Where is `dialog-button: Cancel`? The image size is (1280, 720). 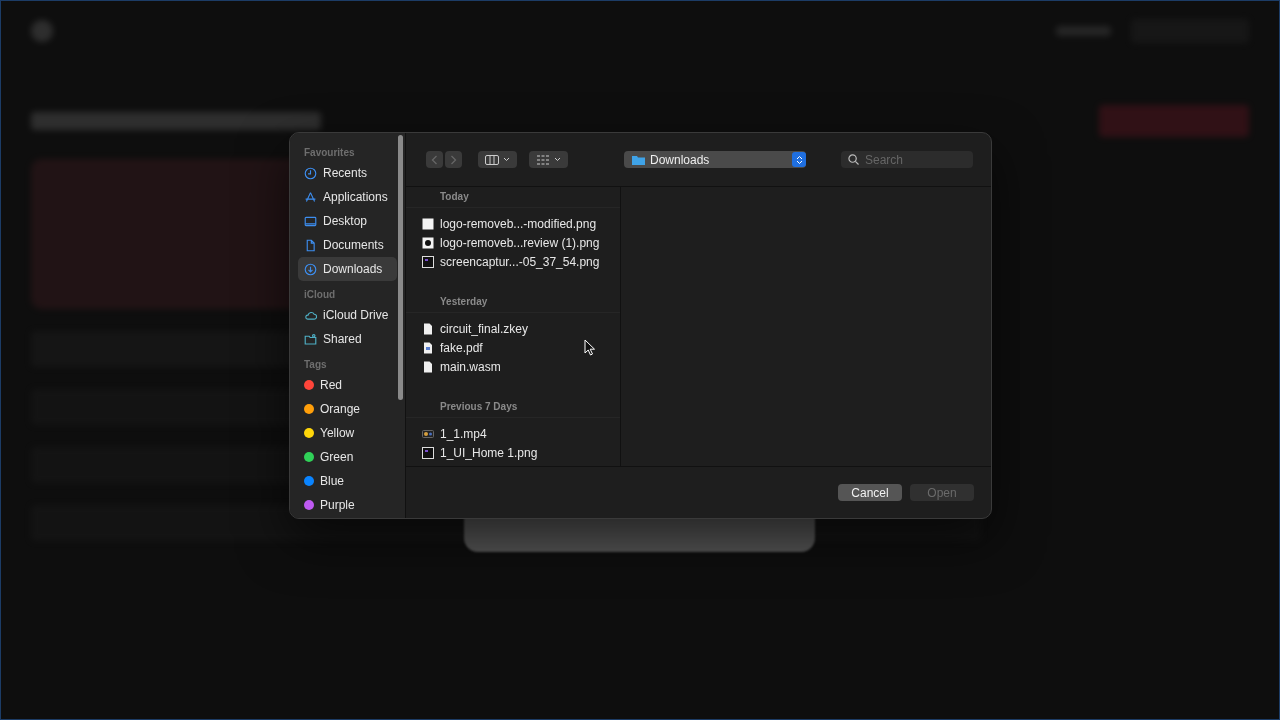
dialog-button: Cancel is located at coordinates (870, 492).